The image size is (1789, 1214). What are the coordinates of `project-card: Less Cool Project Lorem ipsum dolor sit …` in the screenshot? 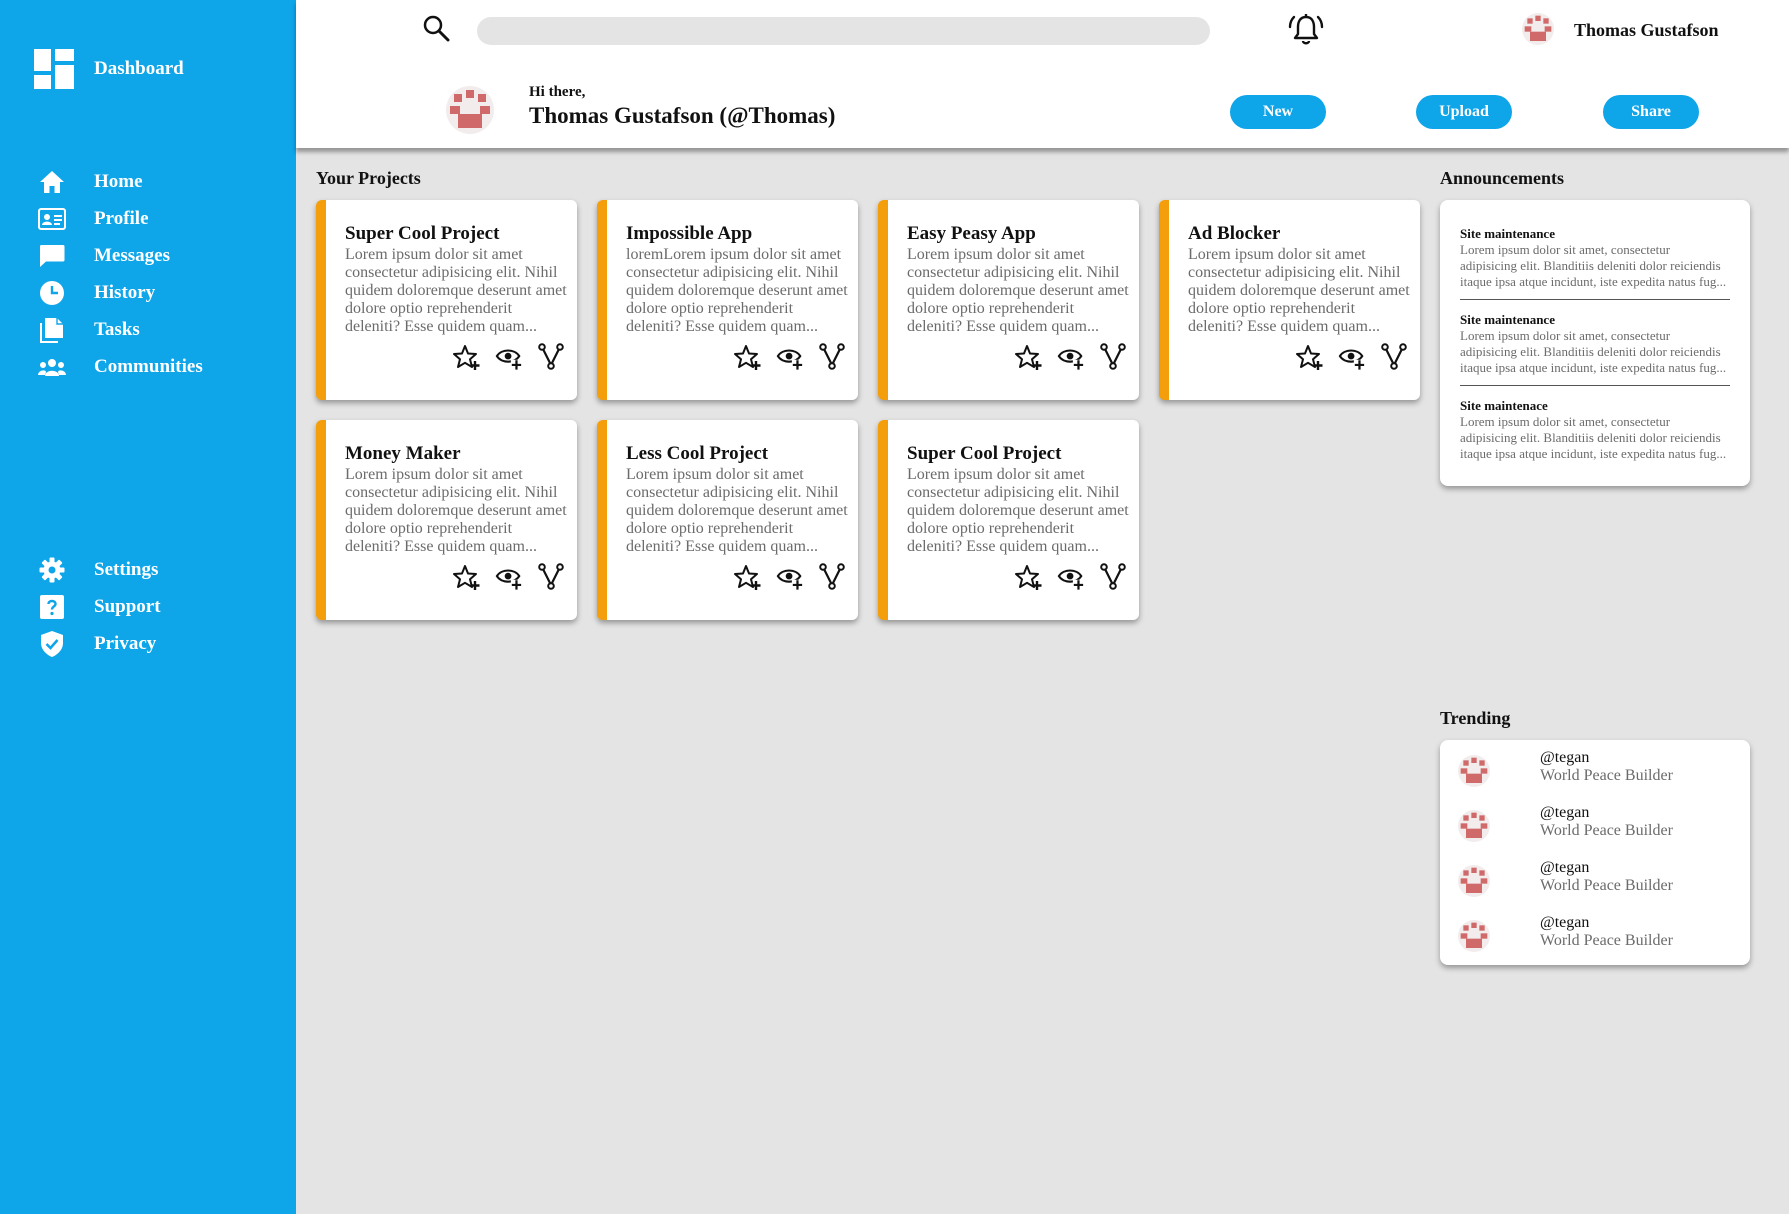 It's located at (727, 520).